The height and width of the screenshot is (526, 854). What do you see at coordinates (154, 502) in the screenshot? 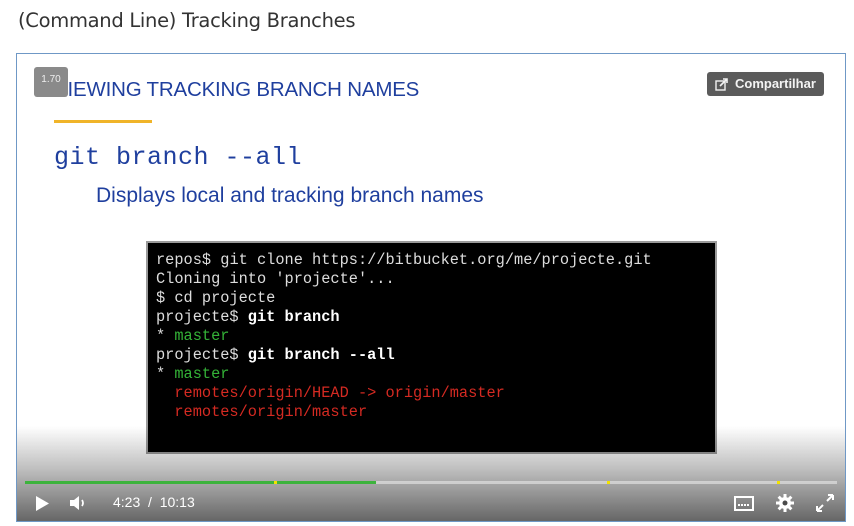
I see `time-display: 4:23 / 10:13` at bounding box center [154, 502].